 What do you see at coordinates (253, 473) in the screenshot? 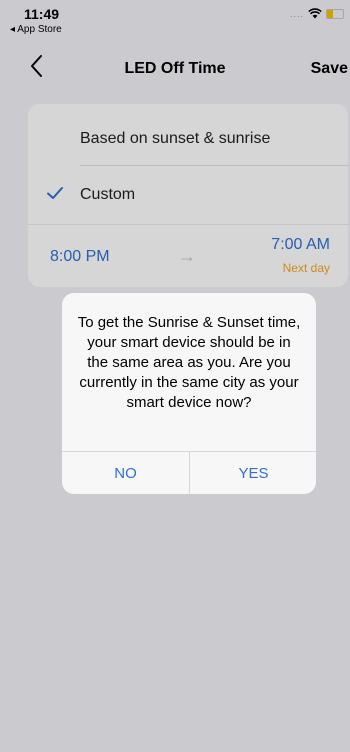
I see `yes-button: YES` at bounding box center [253, 473].